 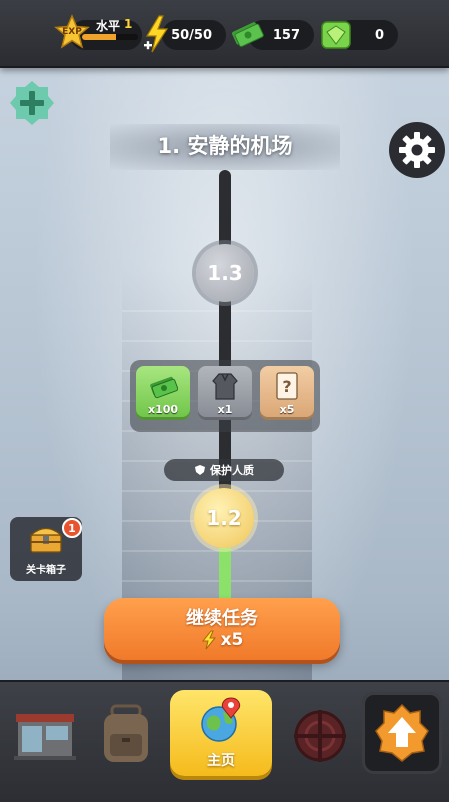 I want to click on notification-badge: 1, so click(x=72, y=528).